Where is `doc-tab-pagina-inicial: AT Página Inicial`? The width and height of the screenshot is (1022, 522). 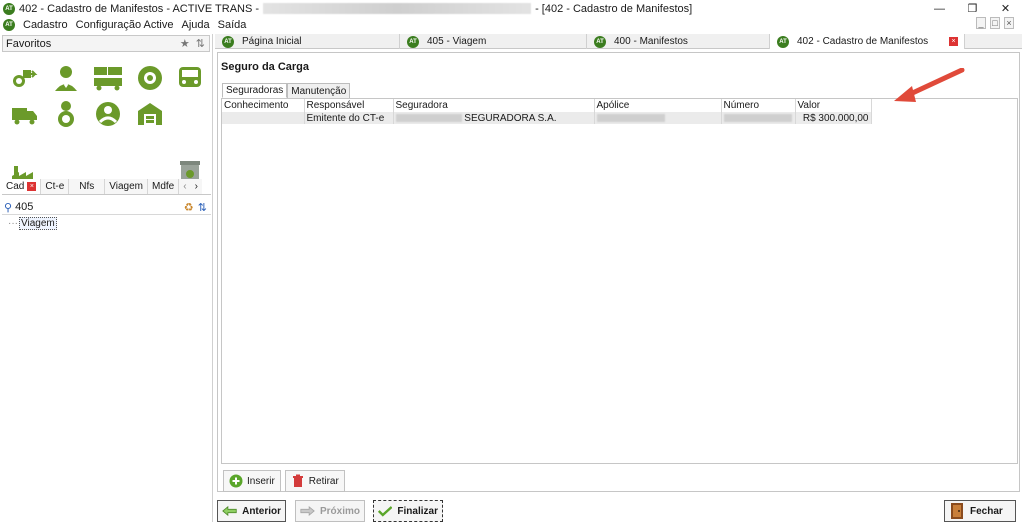
doc-tab-pagina-inicial: AT Página Inicial is located at coordinates (307, 41).